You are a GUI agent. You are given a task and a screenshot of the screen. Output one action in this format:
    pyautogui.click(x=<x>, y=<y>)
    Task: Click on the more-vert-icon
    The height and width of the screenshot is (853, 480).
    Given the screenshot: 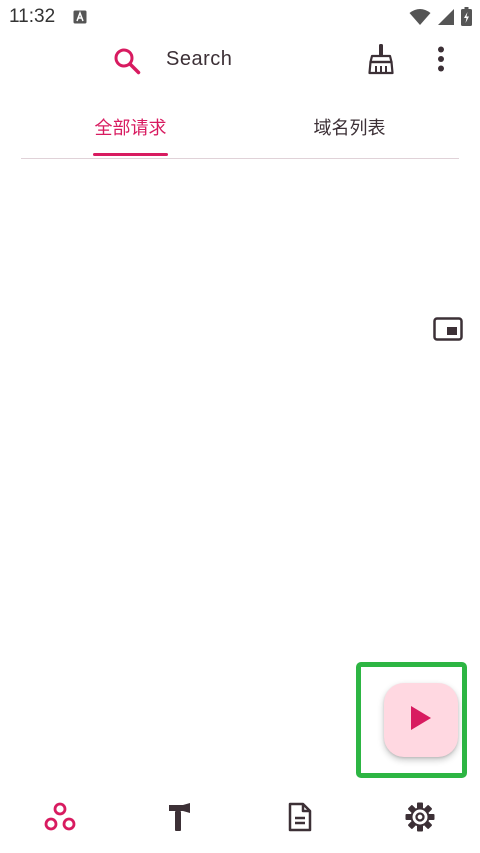 What is the action you would take?
    pyautogui.click(x=441, y=61)
    